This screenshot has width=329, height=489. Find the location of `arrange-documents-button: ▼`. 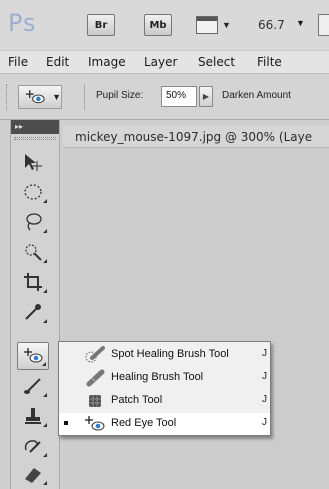

arrange-documents-button: ▼ is located at coordinates (216, 25).